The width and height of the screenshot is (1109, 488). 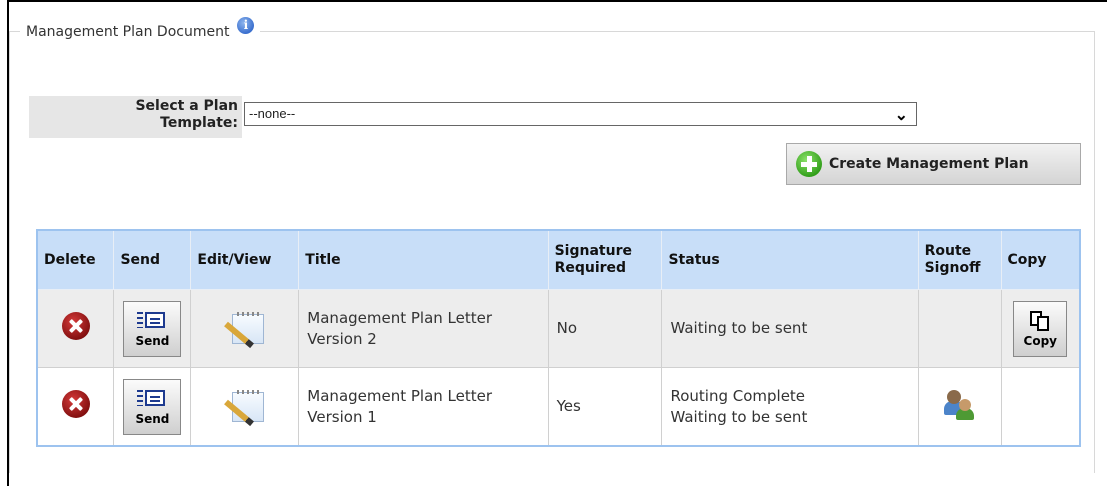 What do you see at coordinates (593, 251) in the screenshot?
I see `header-signature-line1: Signature` at bounding box center [593, 251].